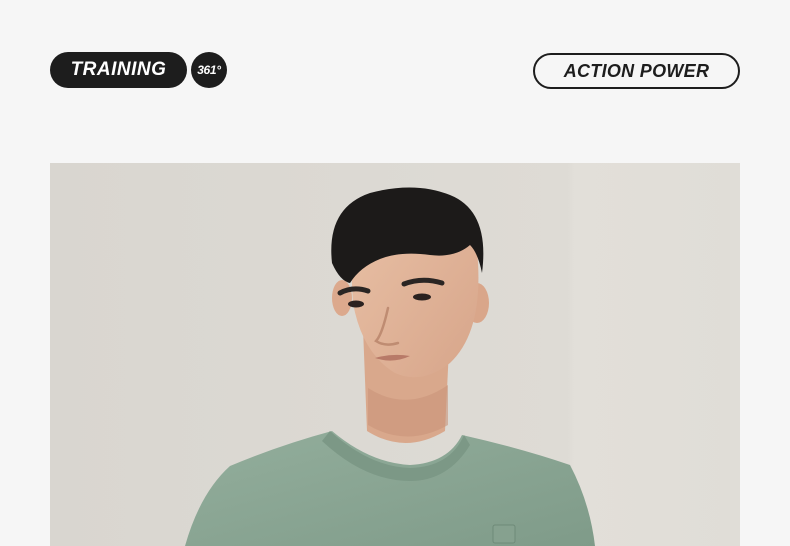 This screenshot has width=790, height=546. I want to click on header-bar: TRAINING 361° ACTION POWER, so click(395, 70).